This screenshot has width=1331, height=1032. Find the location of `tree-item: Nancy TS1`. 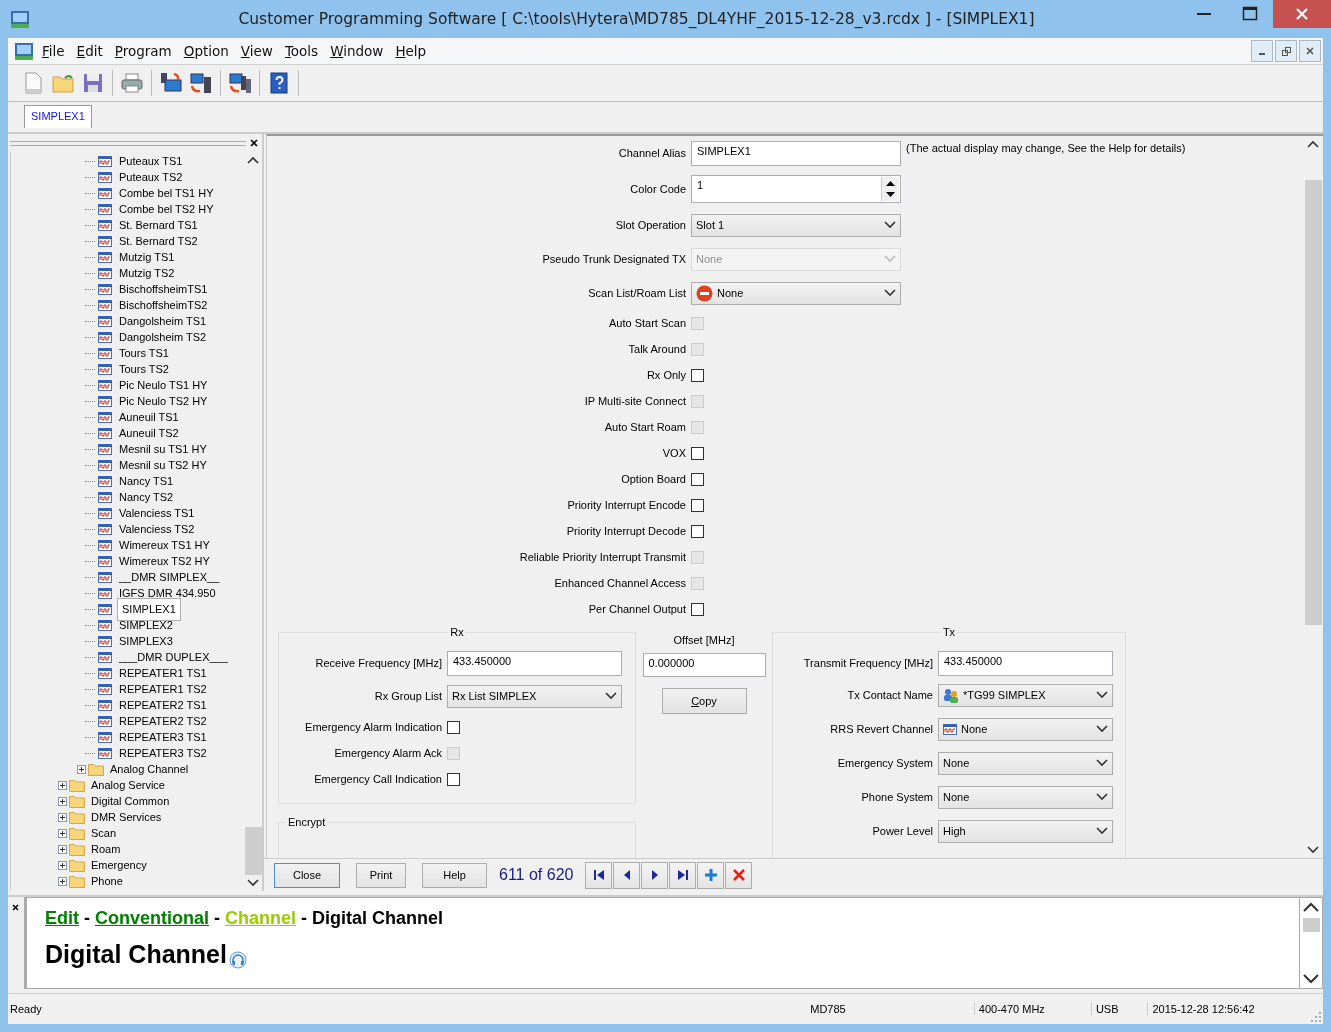

tree-item: Nancy TS1 is located at coordinates (146, 481).